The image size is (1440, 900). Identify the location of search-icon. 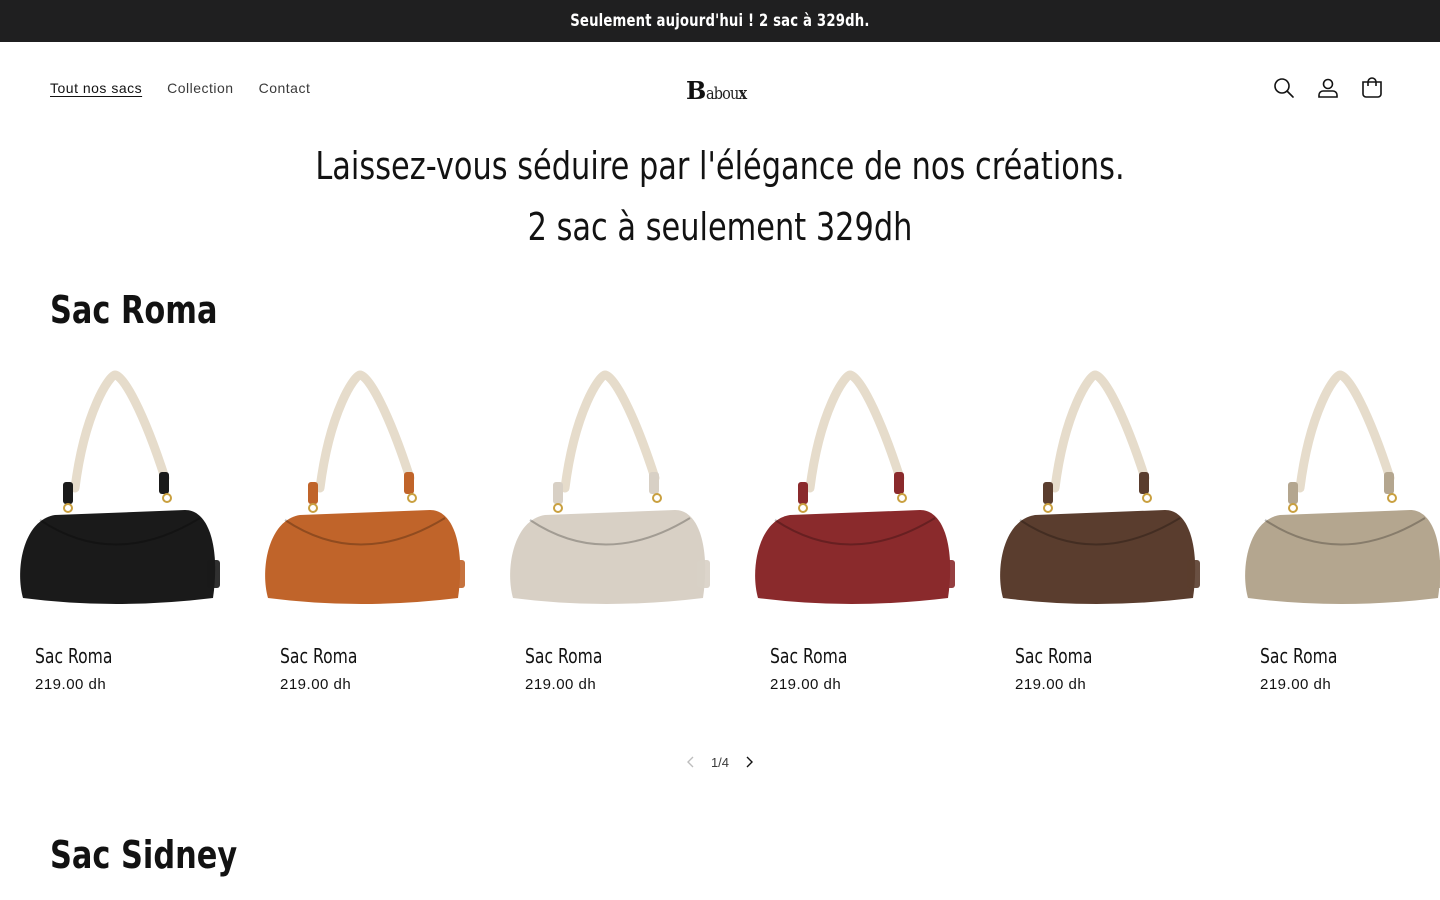
(1284, 88).